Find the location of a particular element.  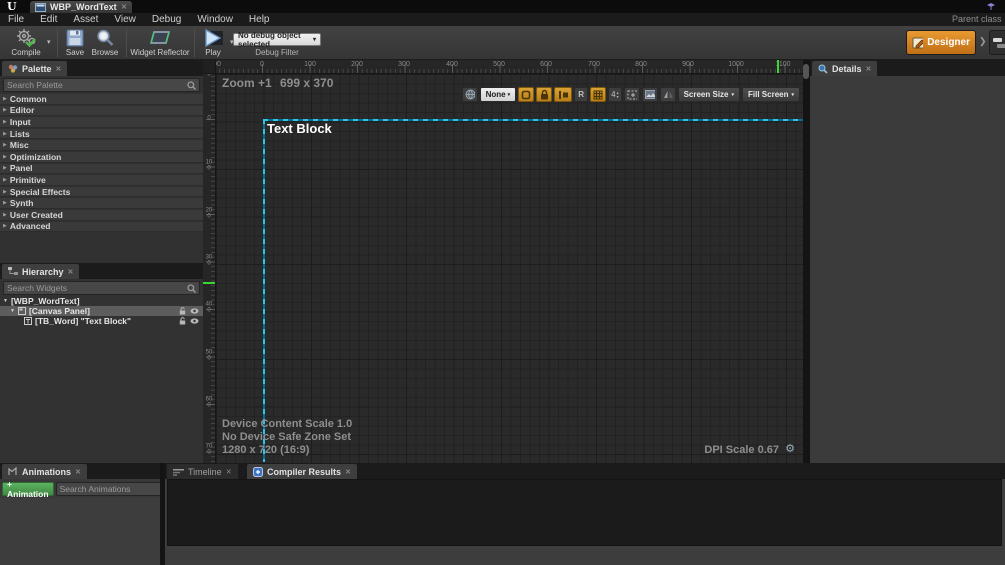

device-content-scale-label: Device Content Scale 1.0 is located at coordinates (287, 424).